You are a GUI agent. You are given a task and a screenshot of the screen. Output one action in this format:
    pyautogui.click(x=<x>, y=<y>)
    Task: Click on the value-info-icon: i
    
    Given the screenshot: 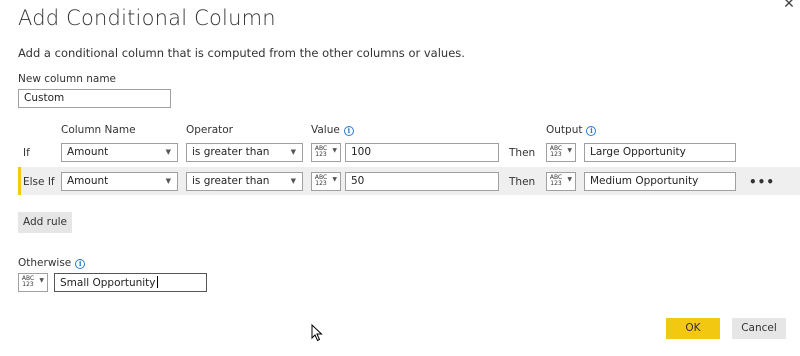 What is the action you would take?
    pyautogui.click(x=348, y=131)
    